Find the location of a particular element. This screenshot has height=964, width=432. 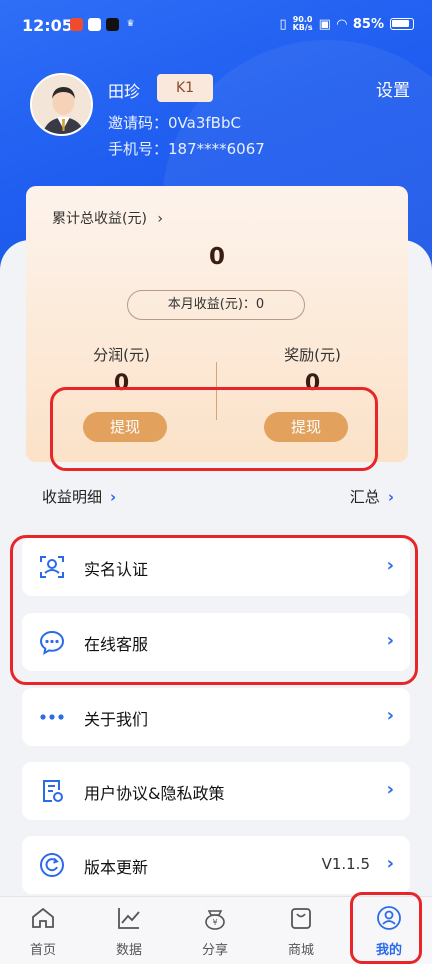

menu-item-version-update: 版本更新 V1.1.5 › is located at coordinates (216, 865).